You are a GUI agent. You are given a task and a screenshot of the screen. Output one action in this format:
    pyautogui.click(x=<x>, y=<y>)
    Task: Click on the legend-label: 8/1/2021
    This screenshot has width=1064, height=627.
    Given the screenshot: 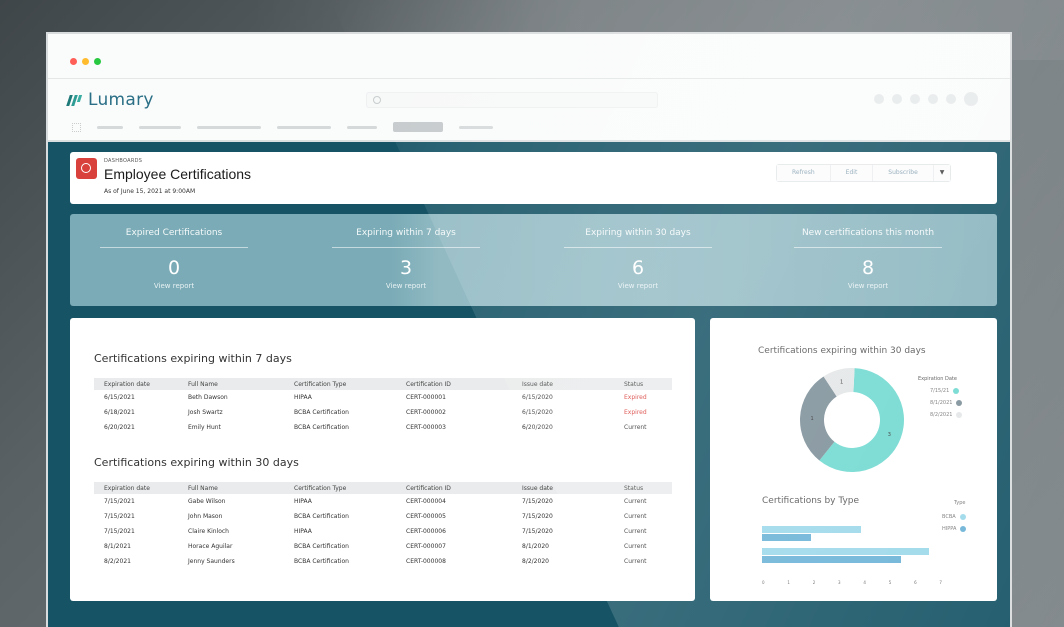 What is the action you would take?
    pyautogui.click(x=941, y=403)
    